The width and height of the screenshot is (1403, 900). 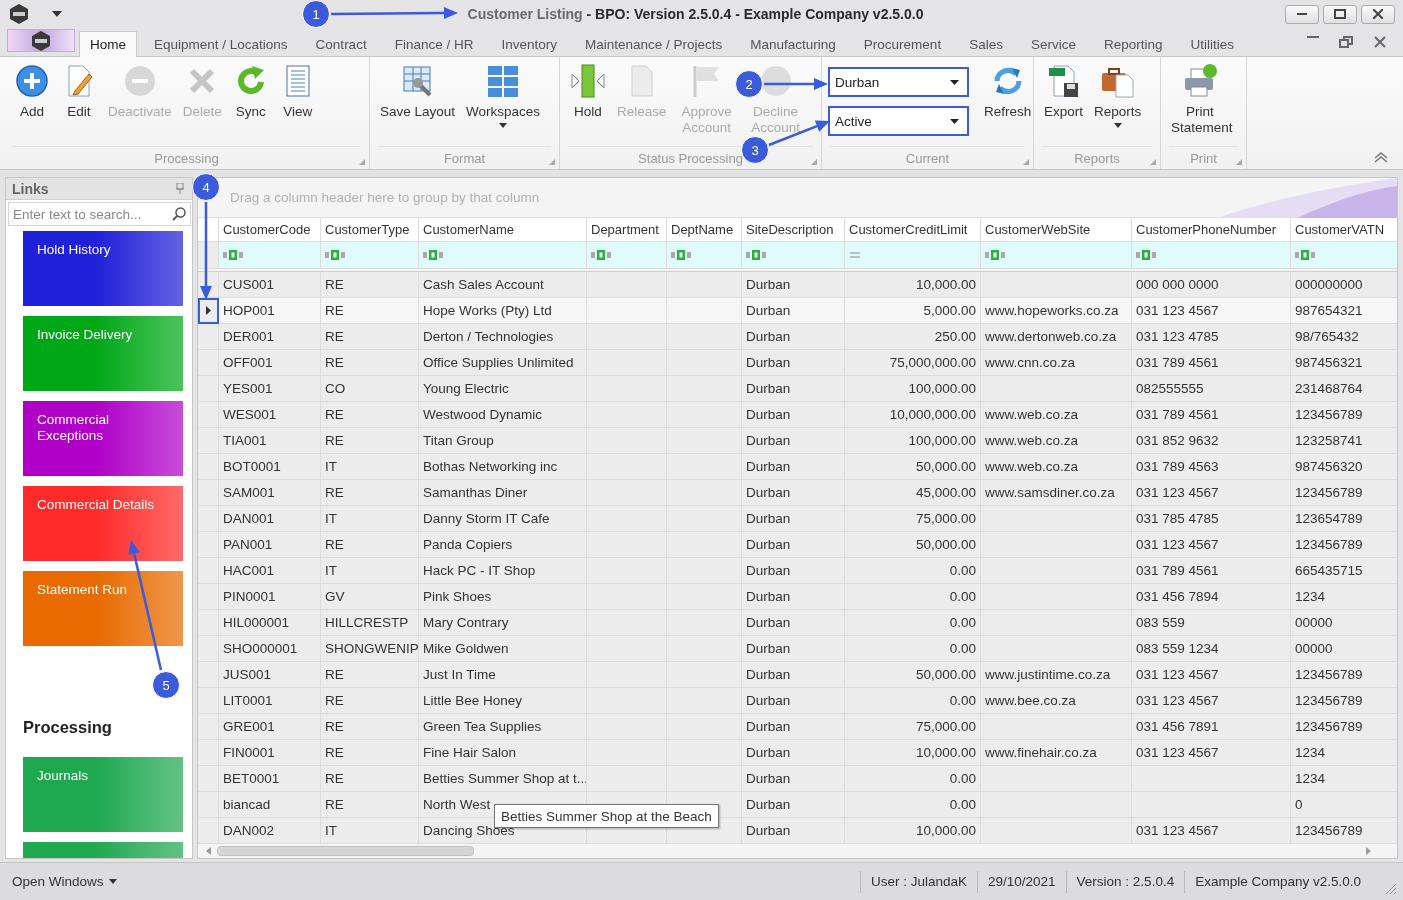 I want to click on table-cell: 123456789, so click(x=1344, y=831).